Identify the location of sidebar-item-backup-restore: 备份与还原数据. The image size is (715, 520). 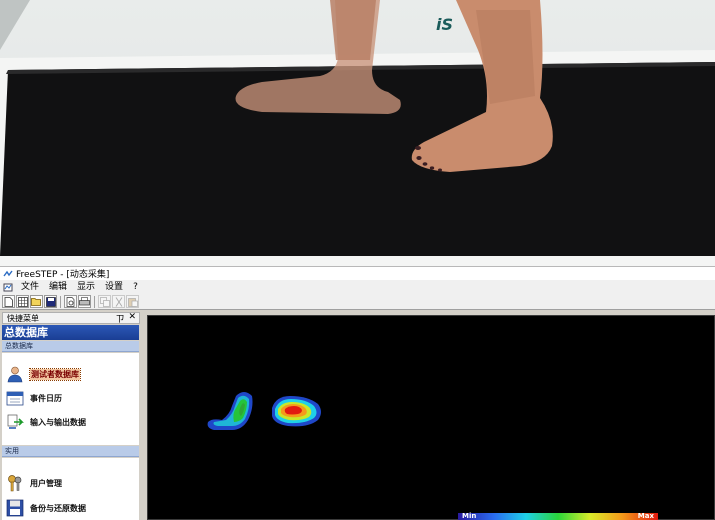
(46, 508).